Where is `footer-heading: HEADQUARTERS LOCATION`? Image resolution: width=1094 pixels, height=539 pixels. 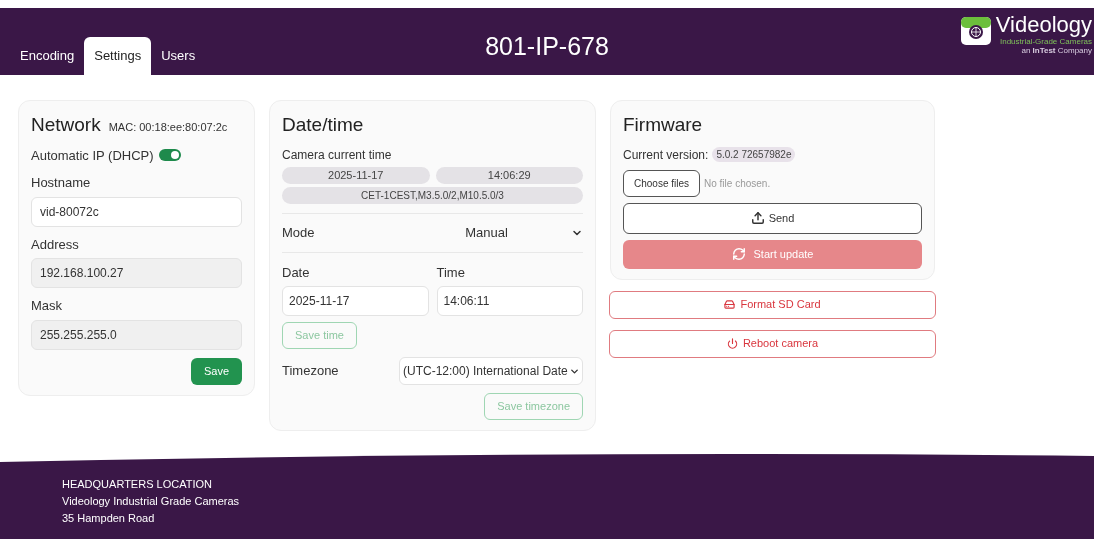
footer-heading: HEADQUARTERS LOCATION is located at coordinates (137, 484).